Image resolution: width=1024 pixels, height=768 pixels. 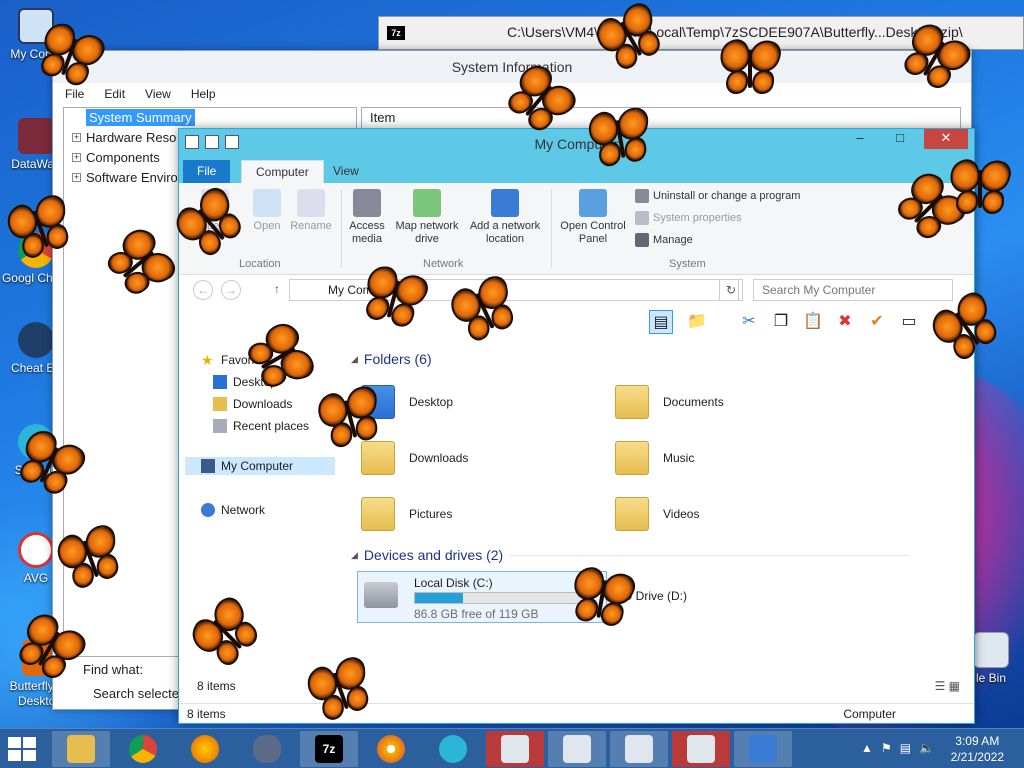 I want to click on maximize-button: □, so click(x=900, y=139).